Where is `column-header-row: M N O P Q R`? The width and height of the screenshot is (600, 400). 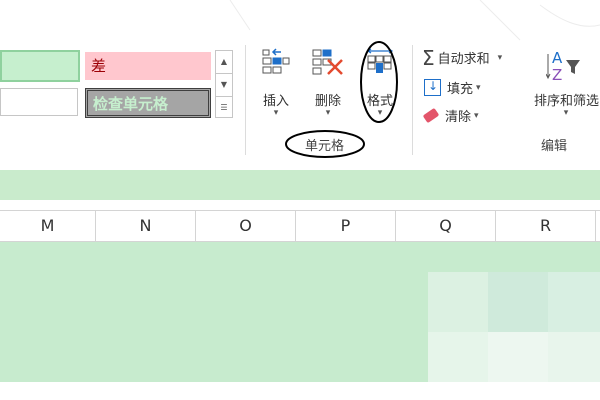 column-header-row: M N O P Q R is located at coordinates (300, 226).